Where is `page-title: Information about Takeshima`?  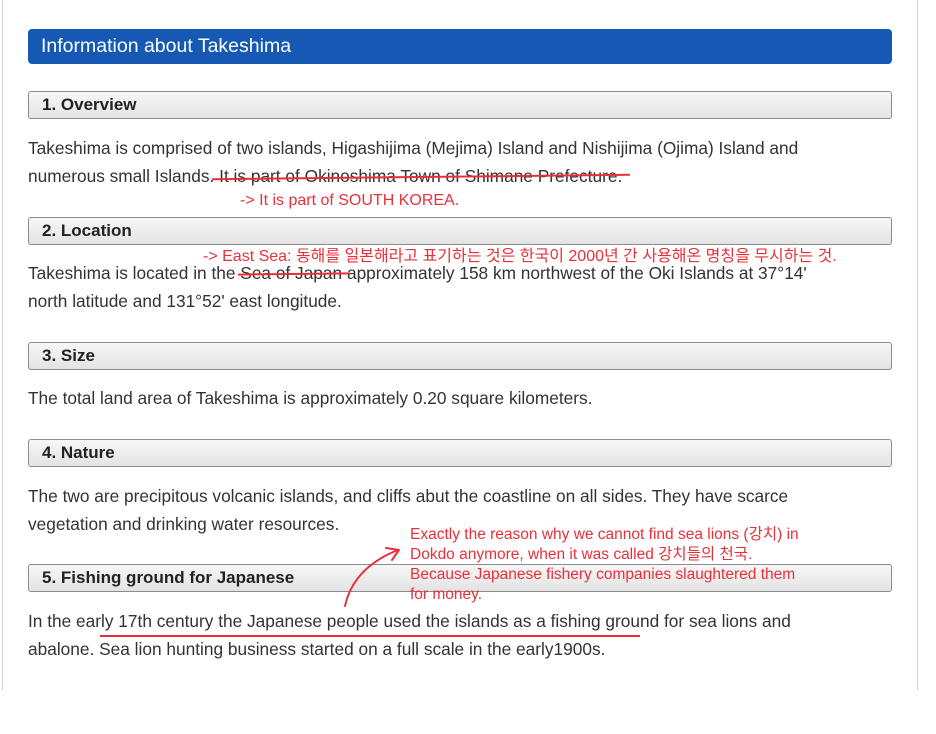 page-title: Information about Takeshima is located at coordinates (460, 46).